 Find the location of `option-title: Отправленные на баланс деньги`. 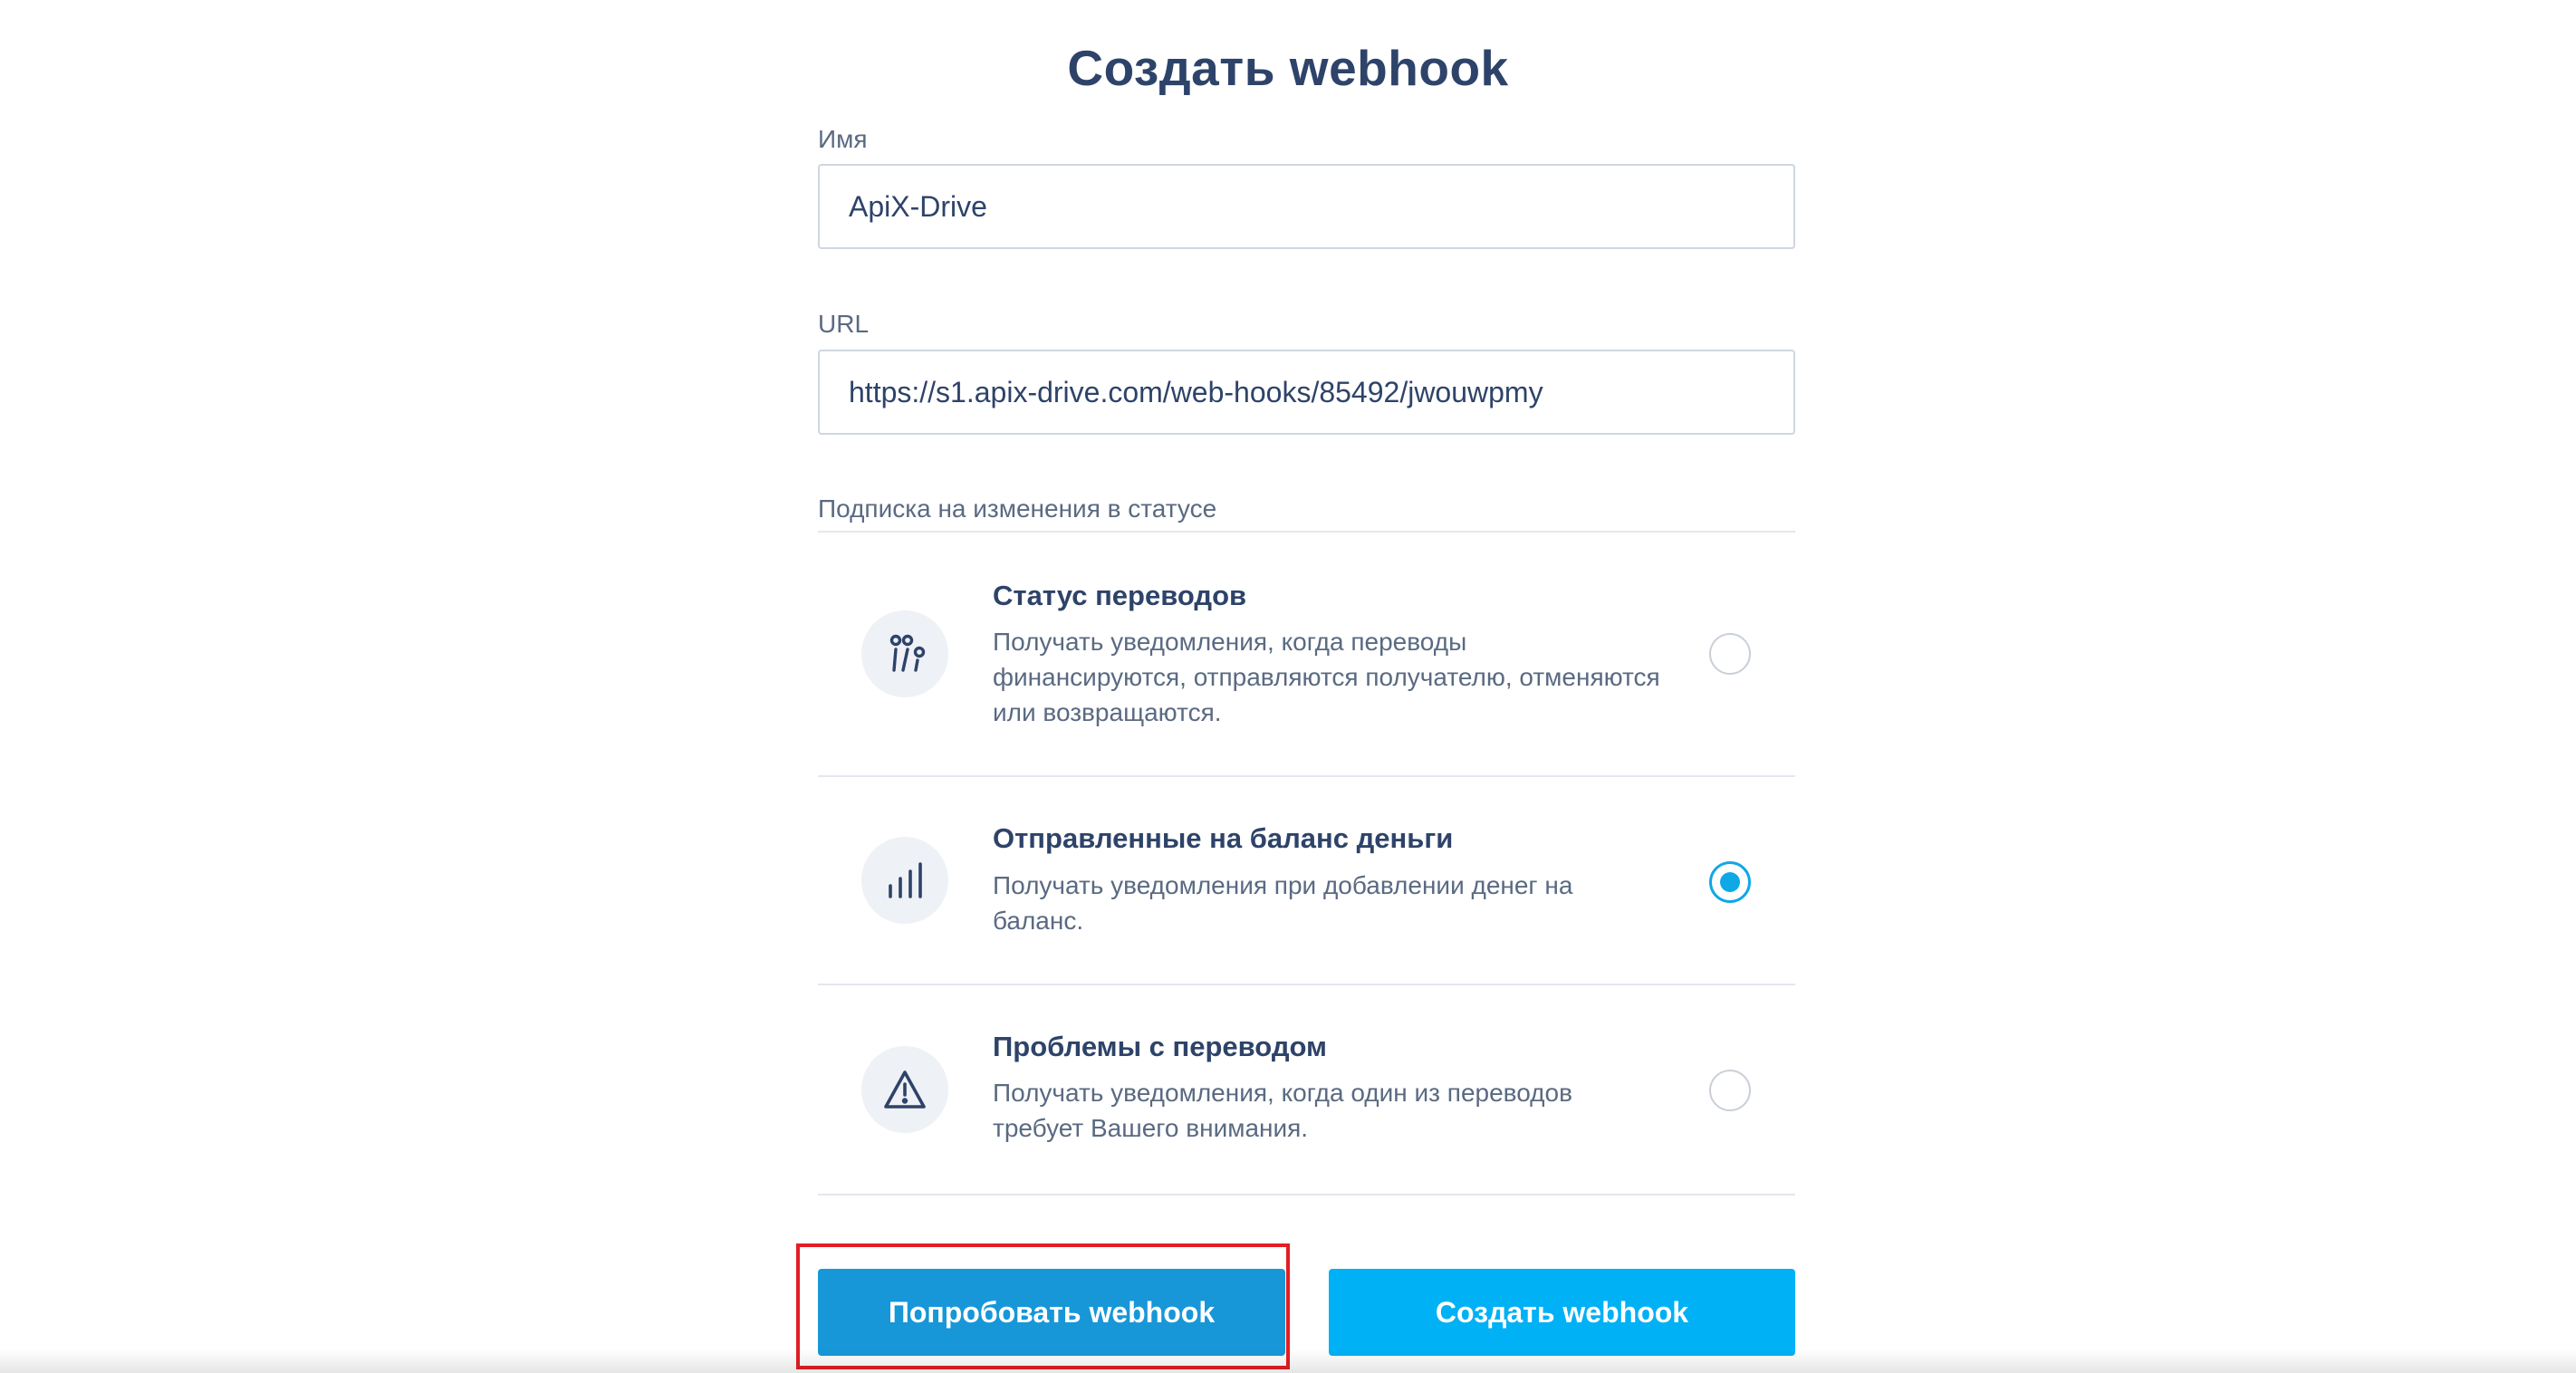

option-title: Отправленные на баланс деньги is located at coordinates (1223, 838).